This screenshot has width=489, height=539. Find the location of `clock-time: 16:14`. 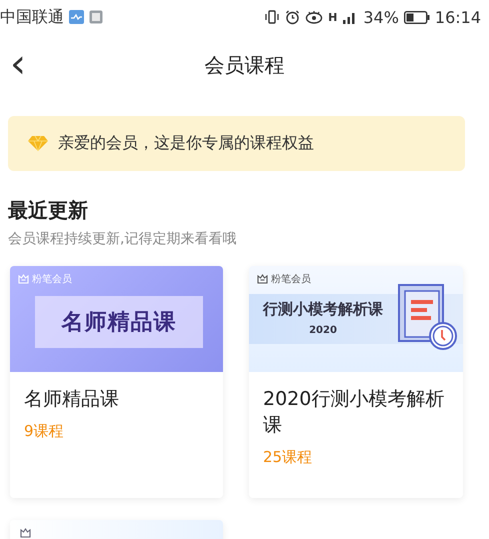

clock-time: 16:14 is located at coordinates (457, 17).